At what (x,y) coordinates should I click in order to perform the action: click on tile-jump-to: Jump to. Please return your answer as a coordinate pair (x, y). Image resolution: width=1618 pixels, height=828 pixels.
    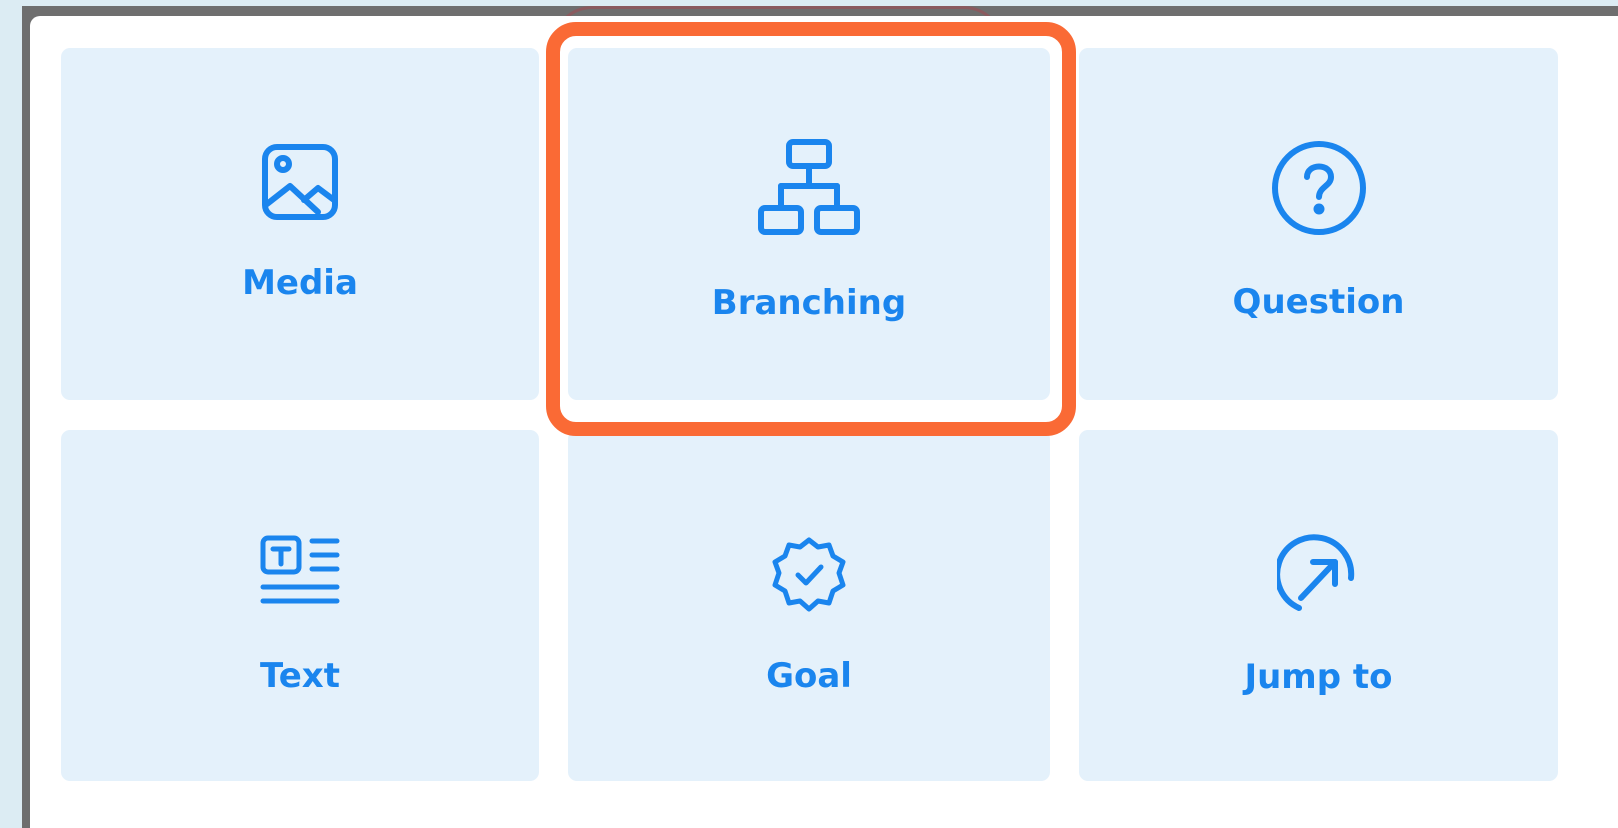
    Looking at the image, I should click on (1318, 605).